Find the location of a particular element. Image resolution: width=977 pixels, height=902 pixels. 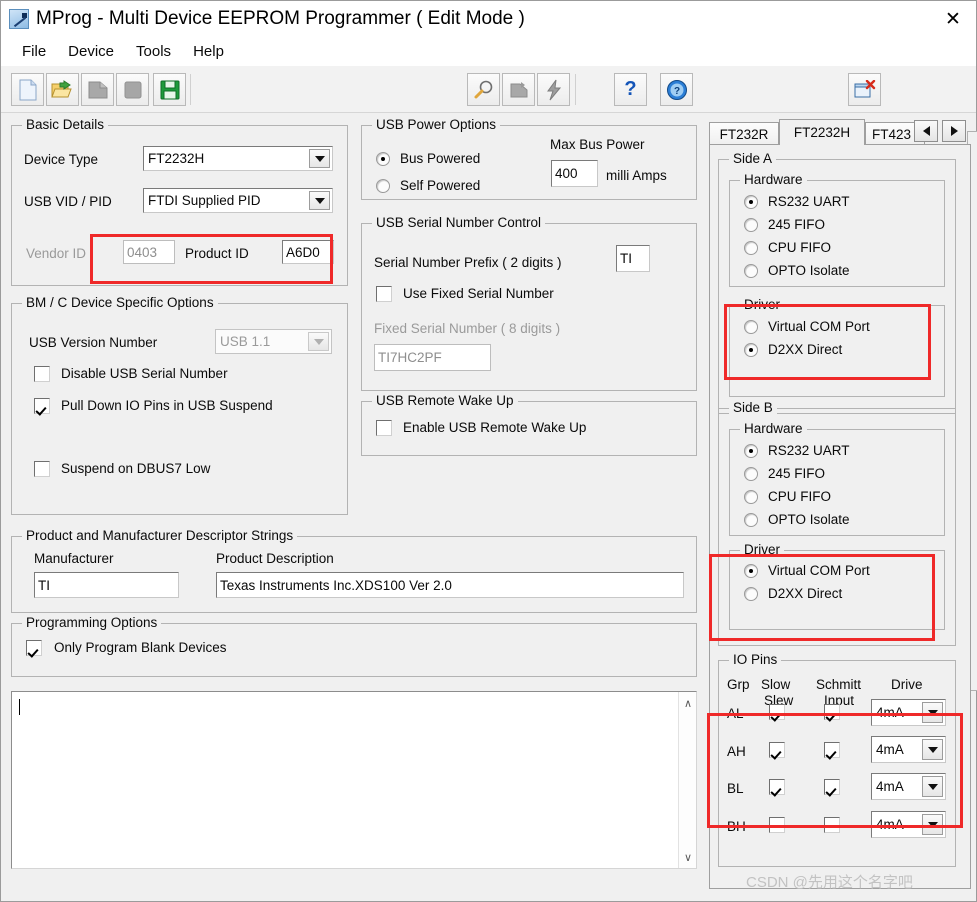

manufacturer-label: Manufacturer is located at coordinates (74, 558).